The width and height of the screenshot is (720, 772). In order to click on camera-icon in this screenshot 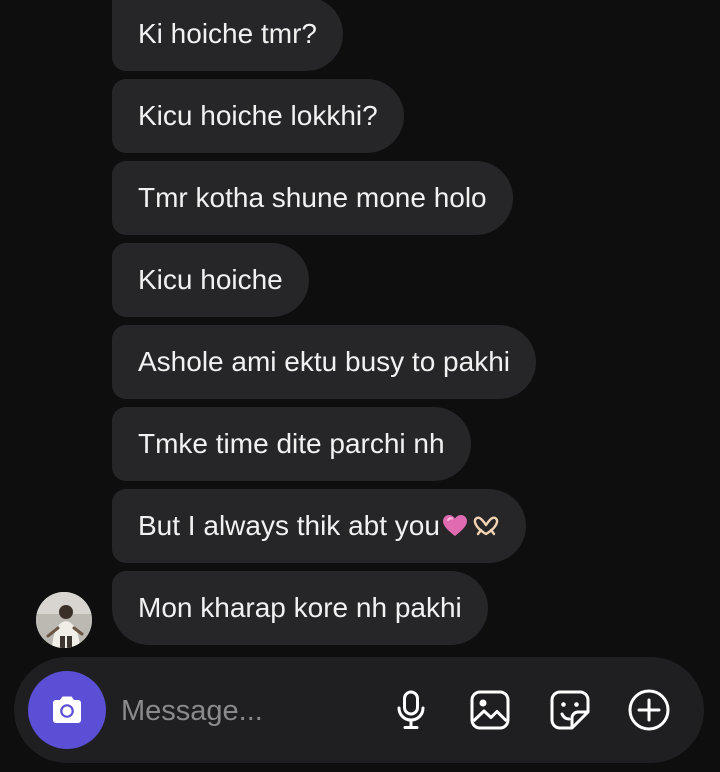, I will do `click(67, 709)`.